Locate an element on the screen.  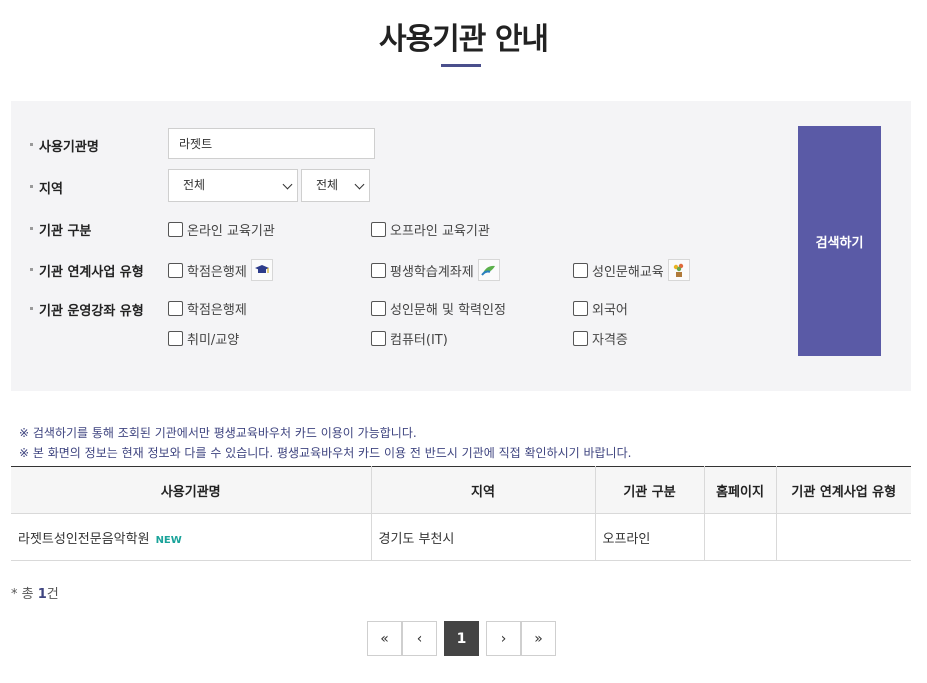
column-header: 기관 연계사업 유형 is located at coordinates (843, 490).